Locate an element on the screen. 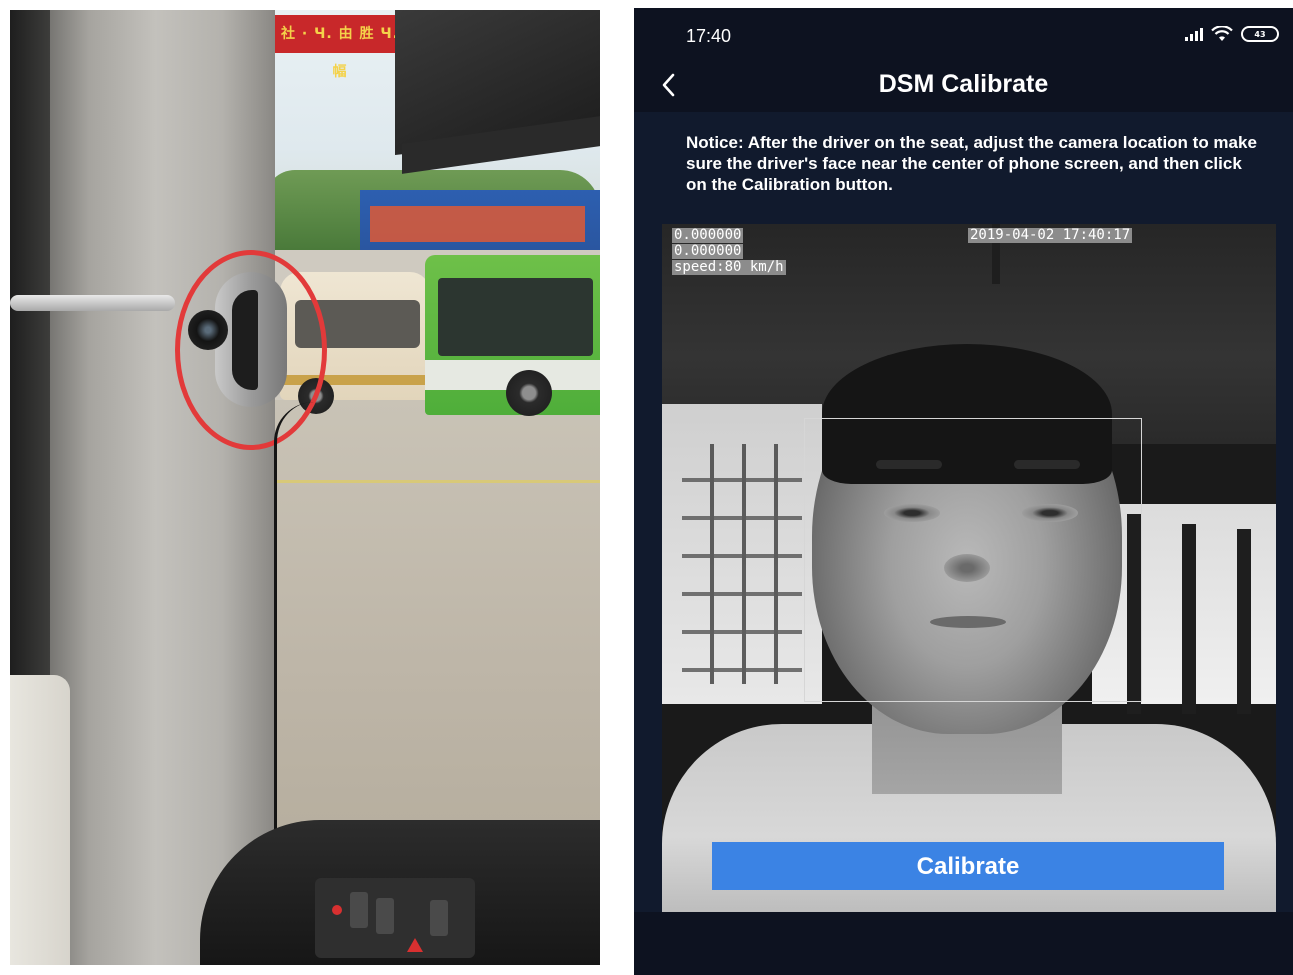 The height and width of the screenshot is (975, 1293). signal-icon is located at coordinates (1194, 34).